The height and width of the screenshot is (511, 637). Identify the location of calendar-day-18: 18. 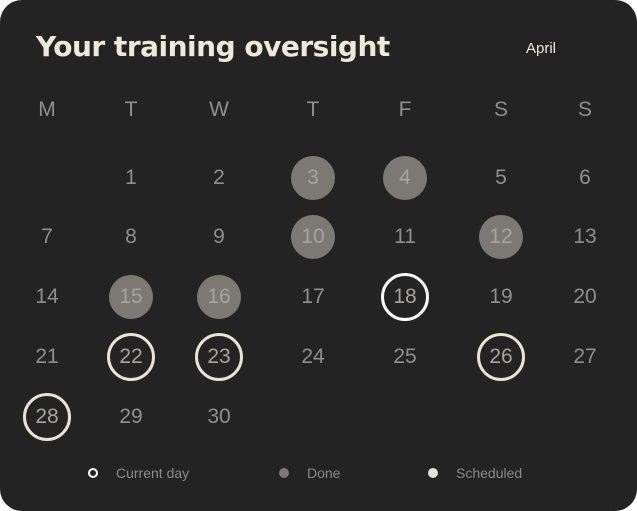
(405, 297).